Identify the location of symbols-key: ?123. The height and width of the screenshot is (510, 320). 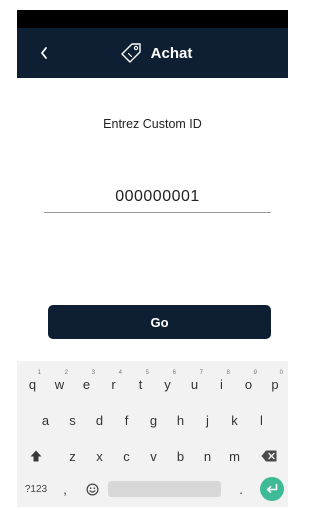
(36, 489).